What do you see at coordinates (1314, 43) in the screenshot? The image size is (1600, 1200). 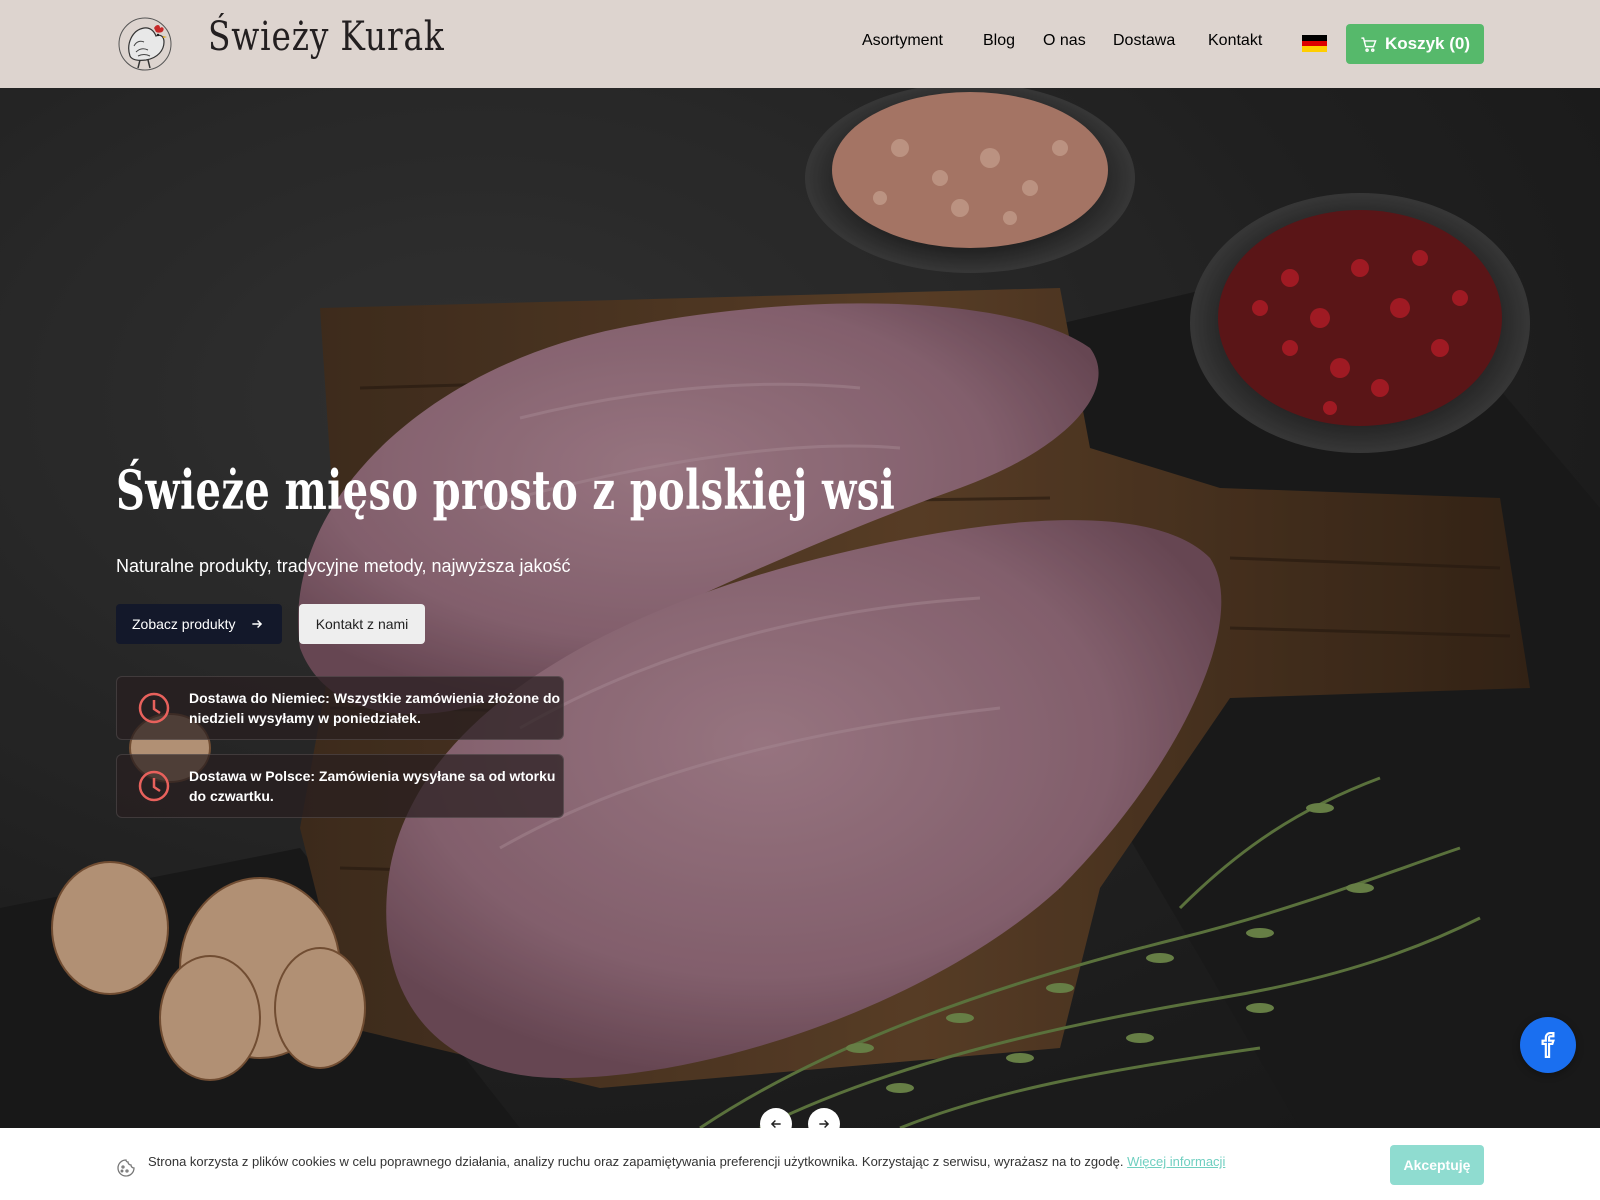 I see `de-flag-icon` at bounding box center [1314, 43].